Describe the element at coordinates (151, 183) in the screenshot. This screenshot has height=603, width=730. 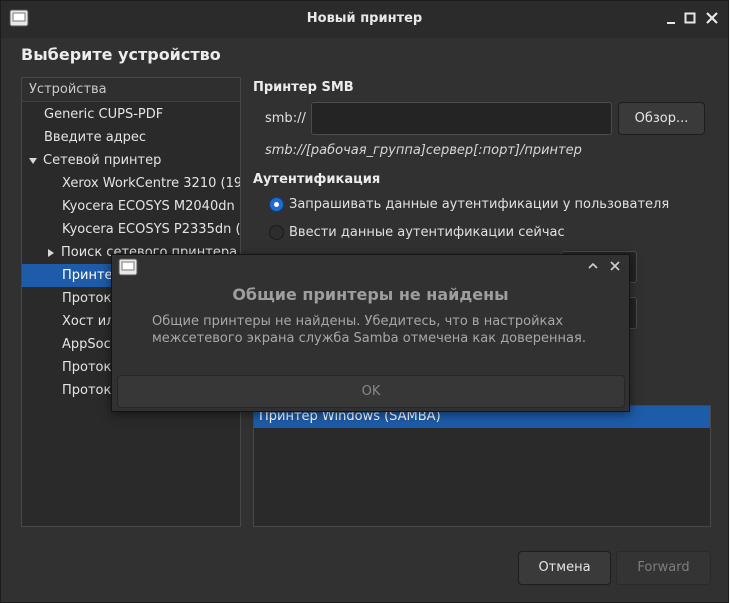
I see `device-tree-item-label: Xerox WorkCentre 3210 (19` at that location.